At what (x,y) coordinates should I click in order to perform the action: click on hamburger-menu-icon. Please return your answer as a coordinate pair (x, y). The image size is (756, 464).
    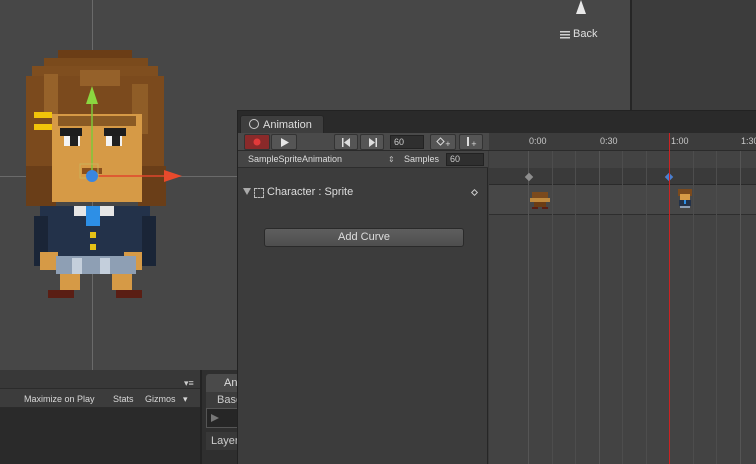
    Looking at the image, I should click on (565, 35).